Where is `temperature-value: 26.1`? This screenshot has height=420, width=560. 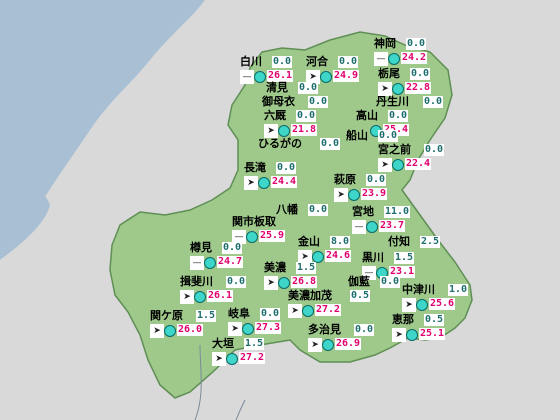 temperature-value: 26.1 is located at coordinates (220, 296).